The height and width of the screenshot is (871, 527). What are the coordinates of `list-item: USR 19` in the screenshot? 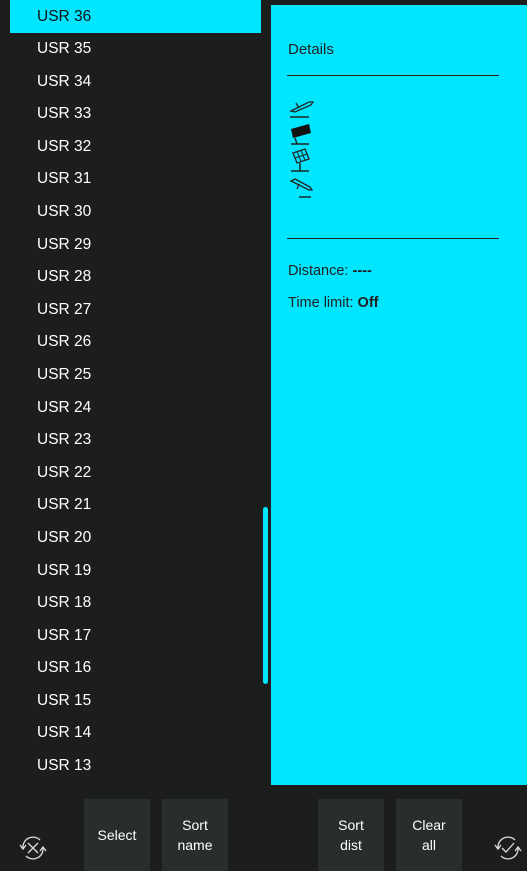 It's located at (135, 571).